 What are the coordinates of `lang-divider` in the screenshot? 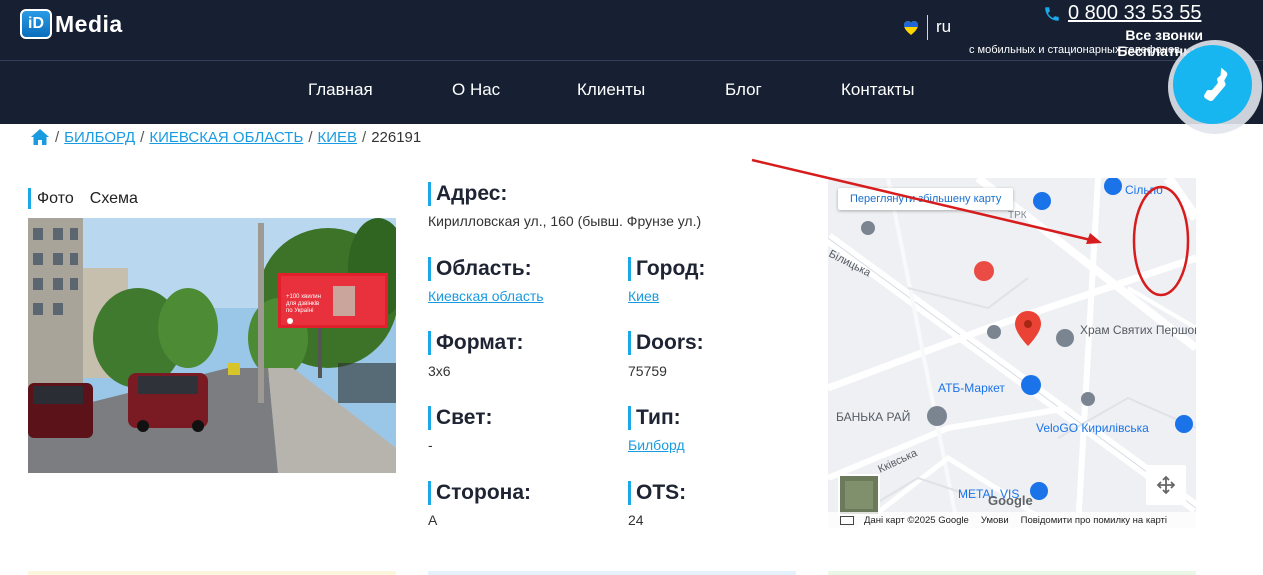 It's located at (927, 27).